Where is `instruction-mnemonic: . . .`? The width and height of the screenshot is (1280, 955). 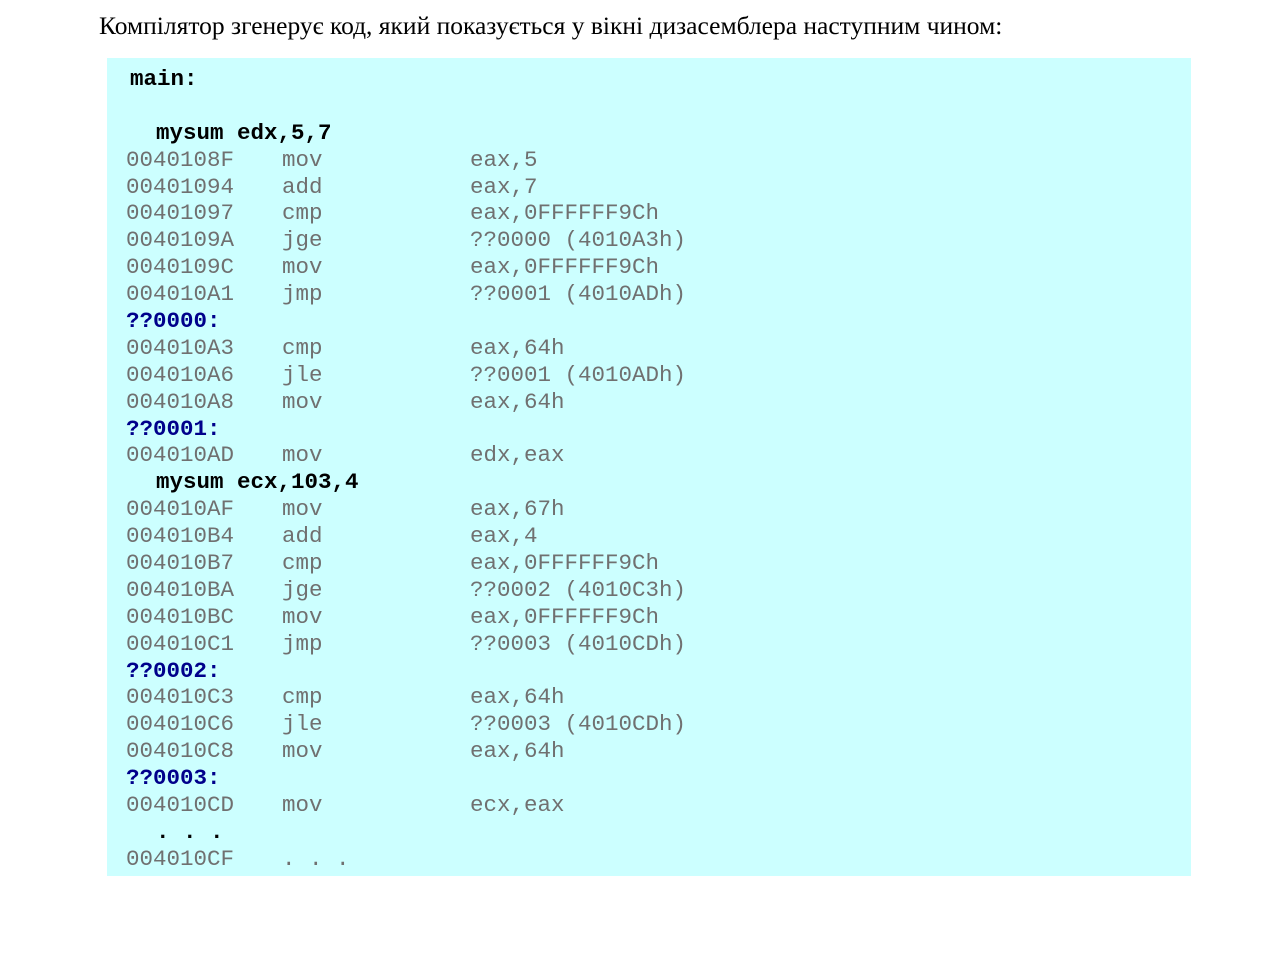 instruction-mnemonic: . . . is located at coordinates (316, 858).